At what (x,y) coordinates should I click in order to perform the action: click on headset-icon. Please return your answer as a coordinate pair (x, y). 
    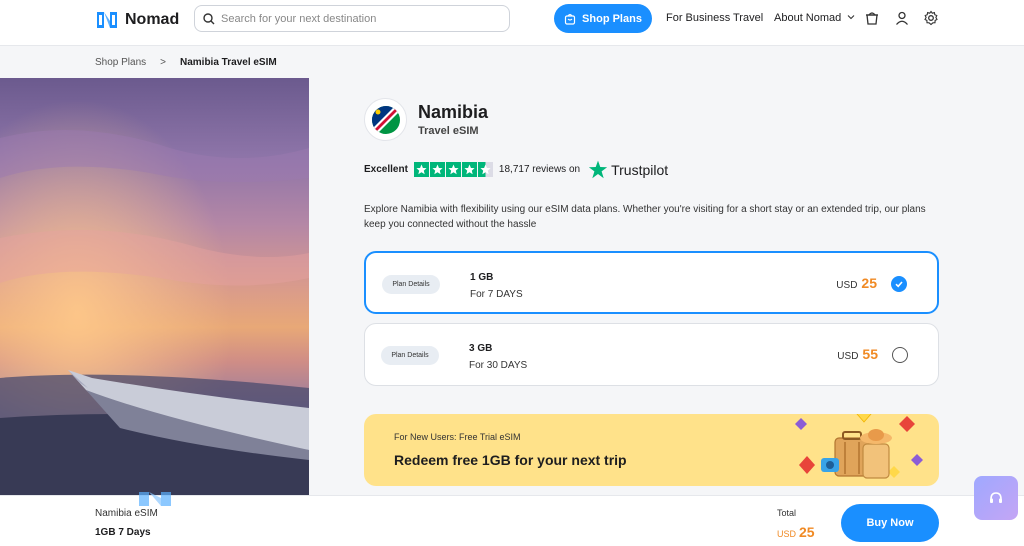
    Looking at the image, I should click on (996, 497).